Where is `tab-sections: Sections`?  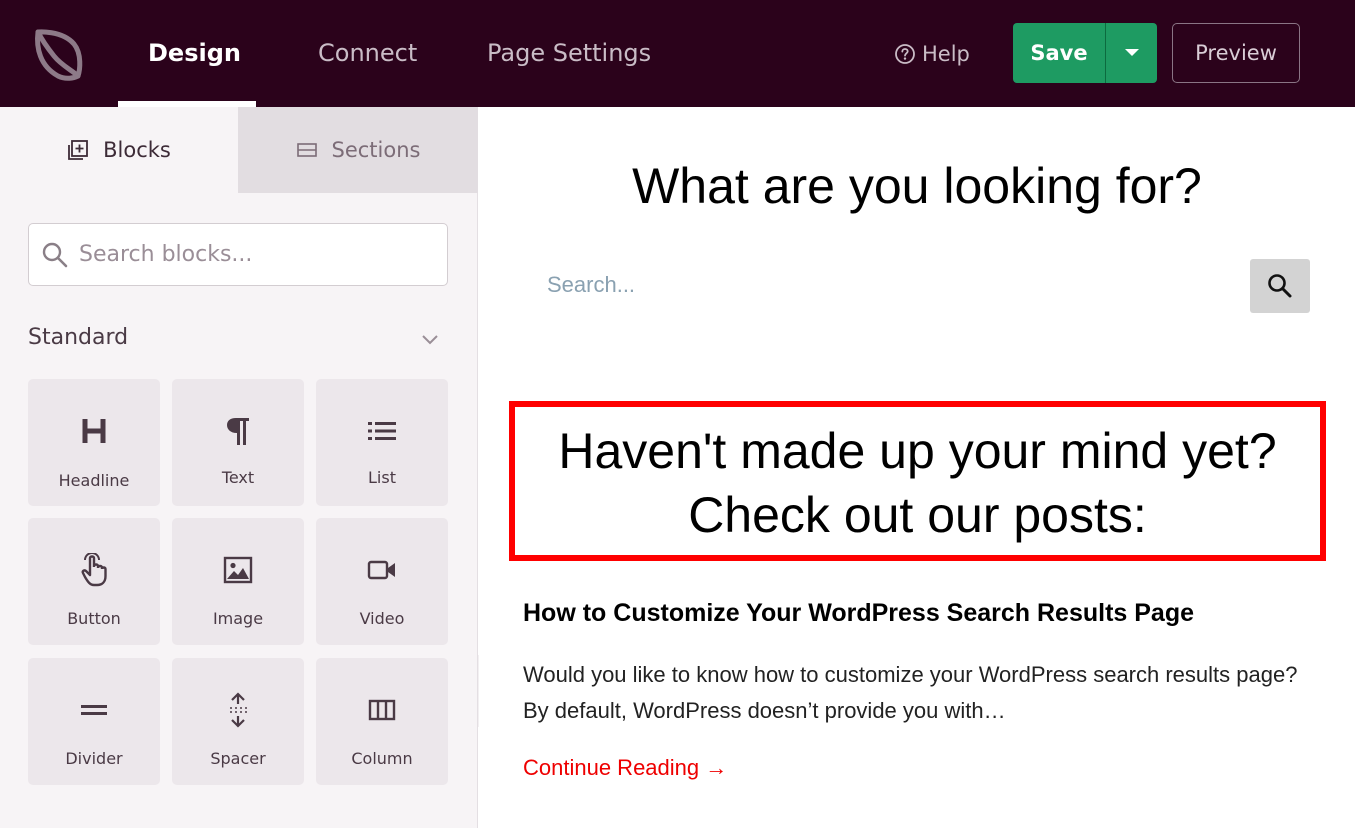
tab-sections: Sections is located at coordinates (358, 150).